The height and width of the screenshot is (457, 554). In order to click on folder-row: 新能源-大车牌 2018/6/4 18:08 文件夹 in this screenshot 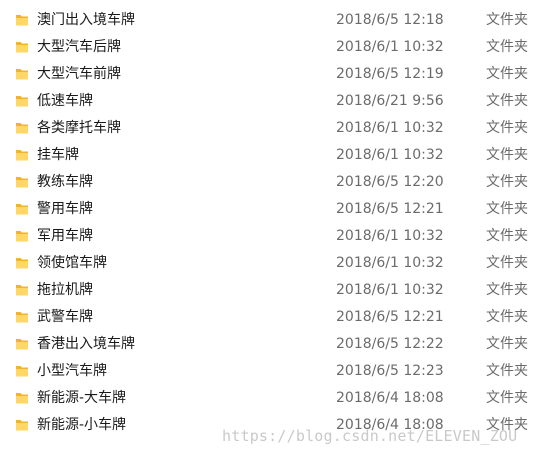, I will do `click(277, 398)`.